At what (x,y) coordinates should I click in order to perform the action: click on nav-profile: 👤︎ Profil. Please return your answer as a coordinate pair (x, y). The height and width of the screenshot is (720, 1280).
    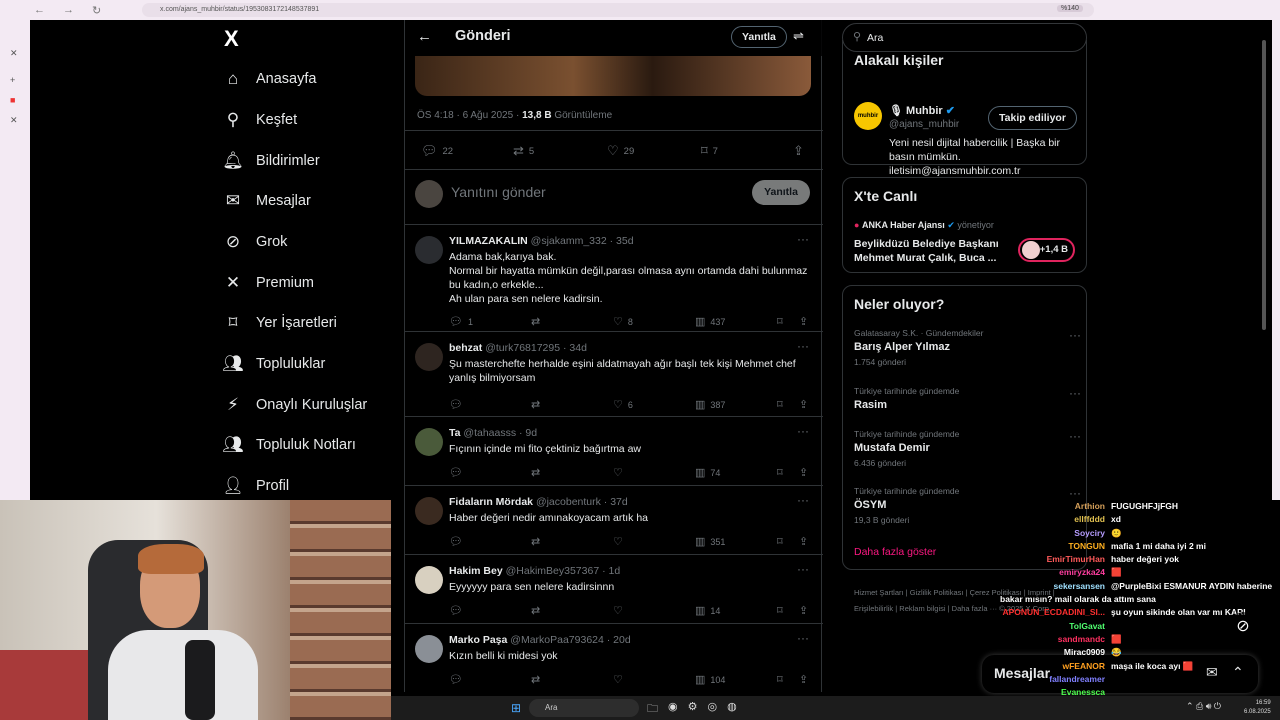
    Looking at the image, I should click on (255, 486).